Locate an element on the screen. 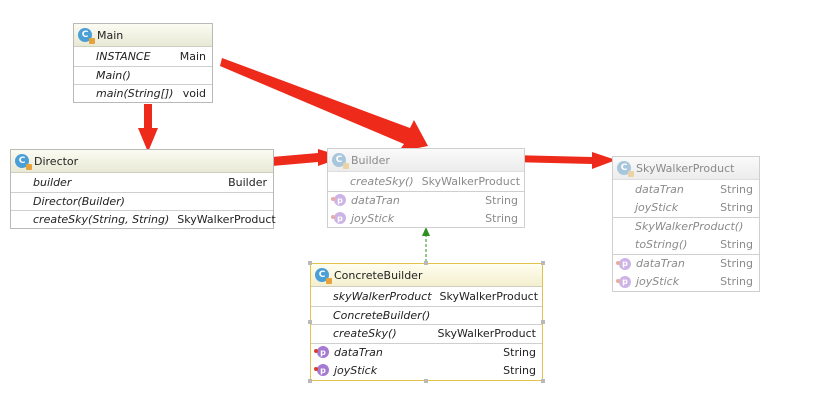 This screenshot has height=412, width=840. field-type: Main is located at coordinates (192, 56).